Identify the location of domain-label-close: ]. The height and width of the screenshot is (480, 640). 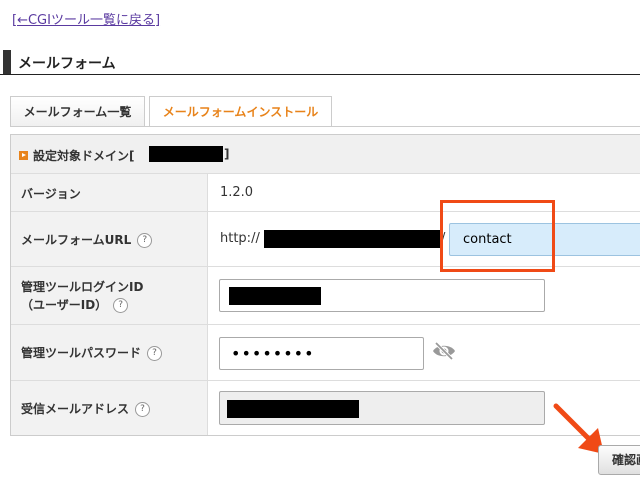
(227, 154).